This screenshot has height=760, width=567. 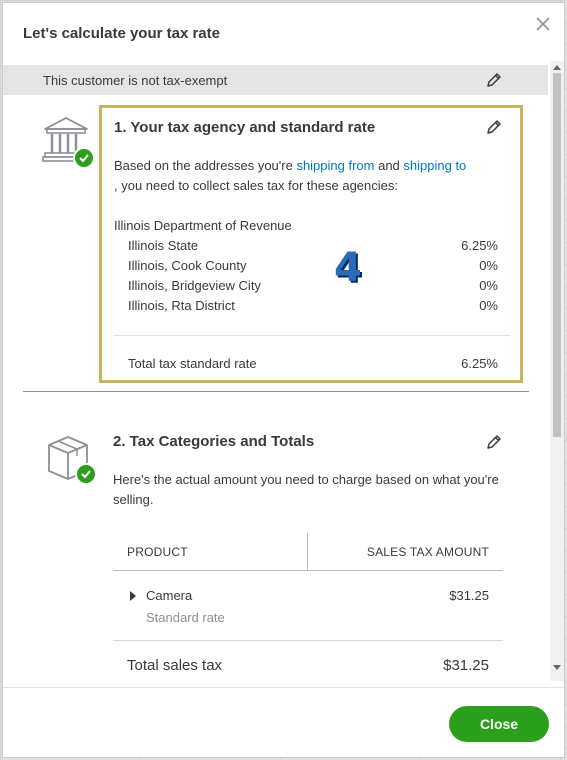 What do you see at coordinates (185, 617) in the screenshot?
I see `product-rate-type: Standard rate` at bounding box center [185, 617].